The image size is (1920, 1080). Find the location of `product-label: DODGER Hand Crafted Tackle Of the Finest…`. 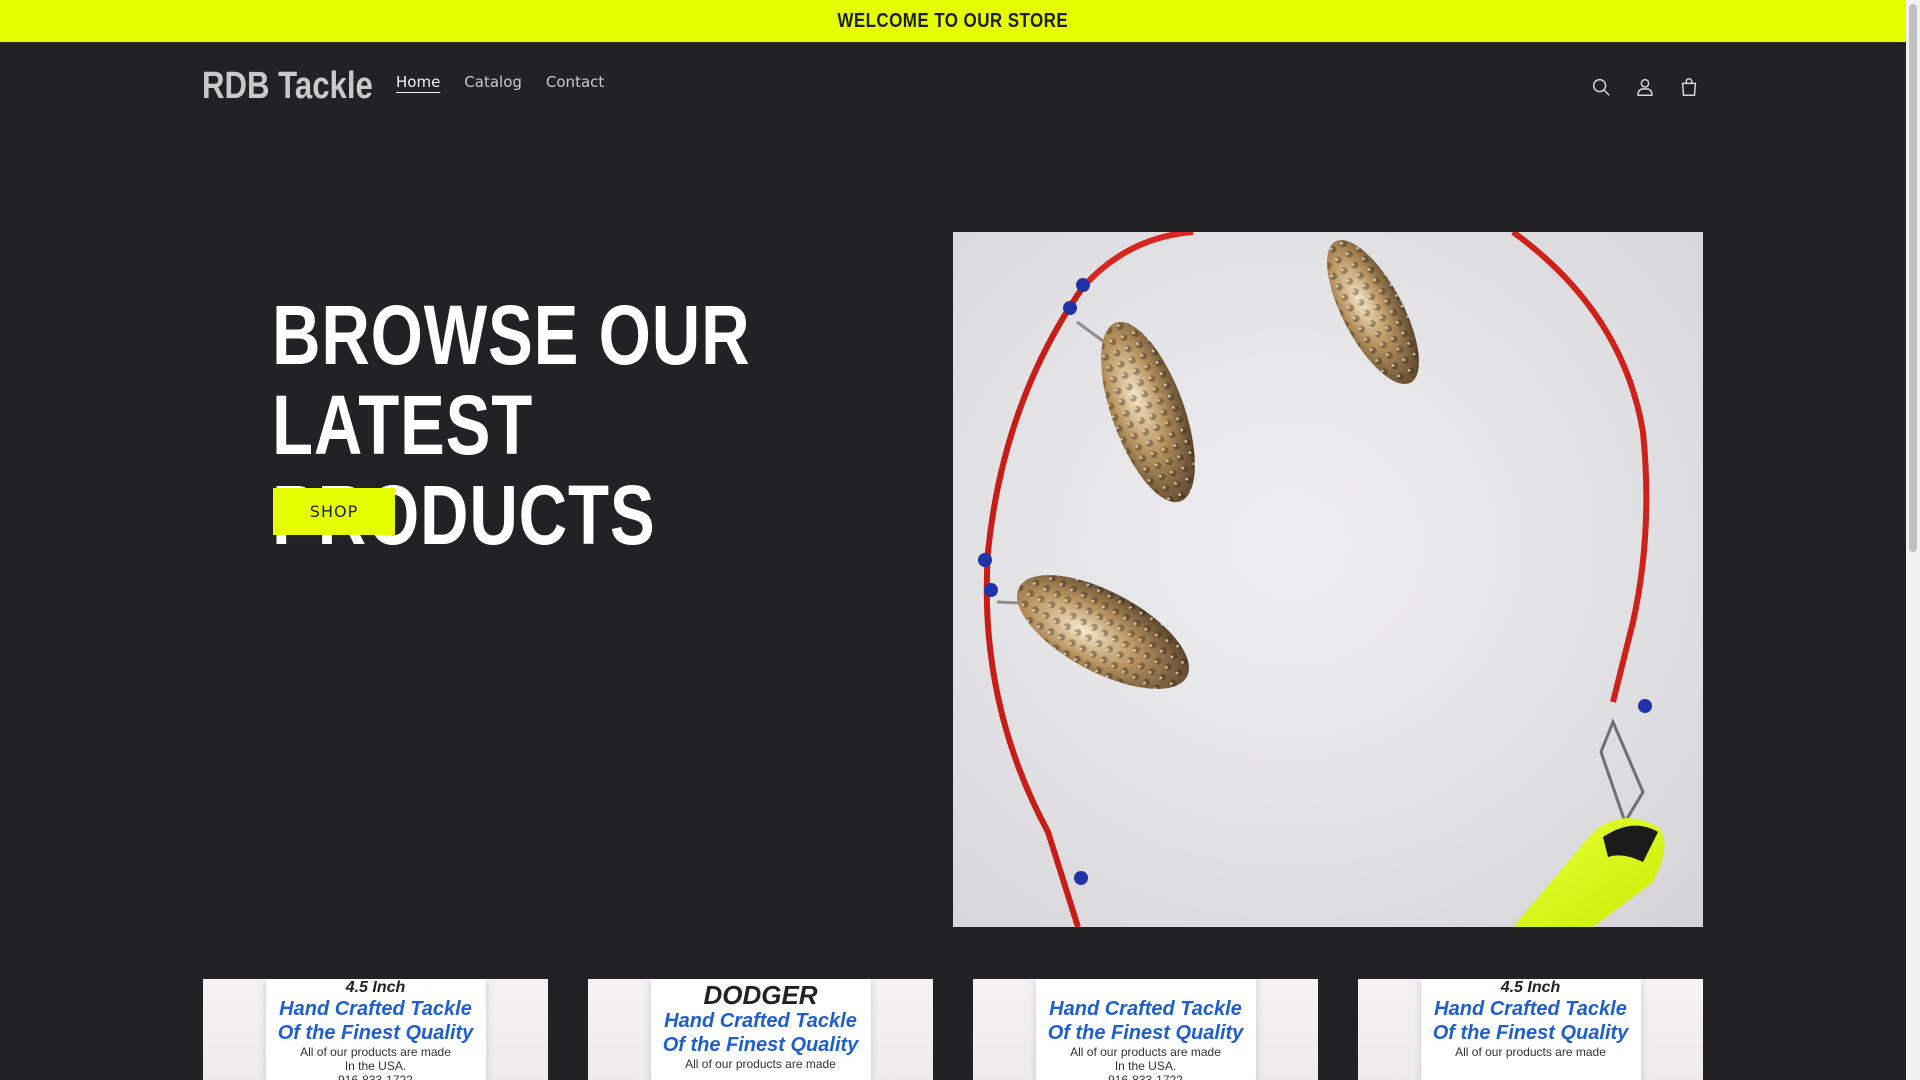

product-label: DODGER Hand Crafted Tackle Of the Finest… is located at coordinates (760, 1029).